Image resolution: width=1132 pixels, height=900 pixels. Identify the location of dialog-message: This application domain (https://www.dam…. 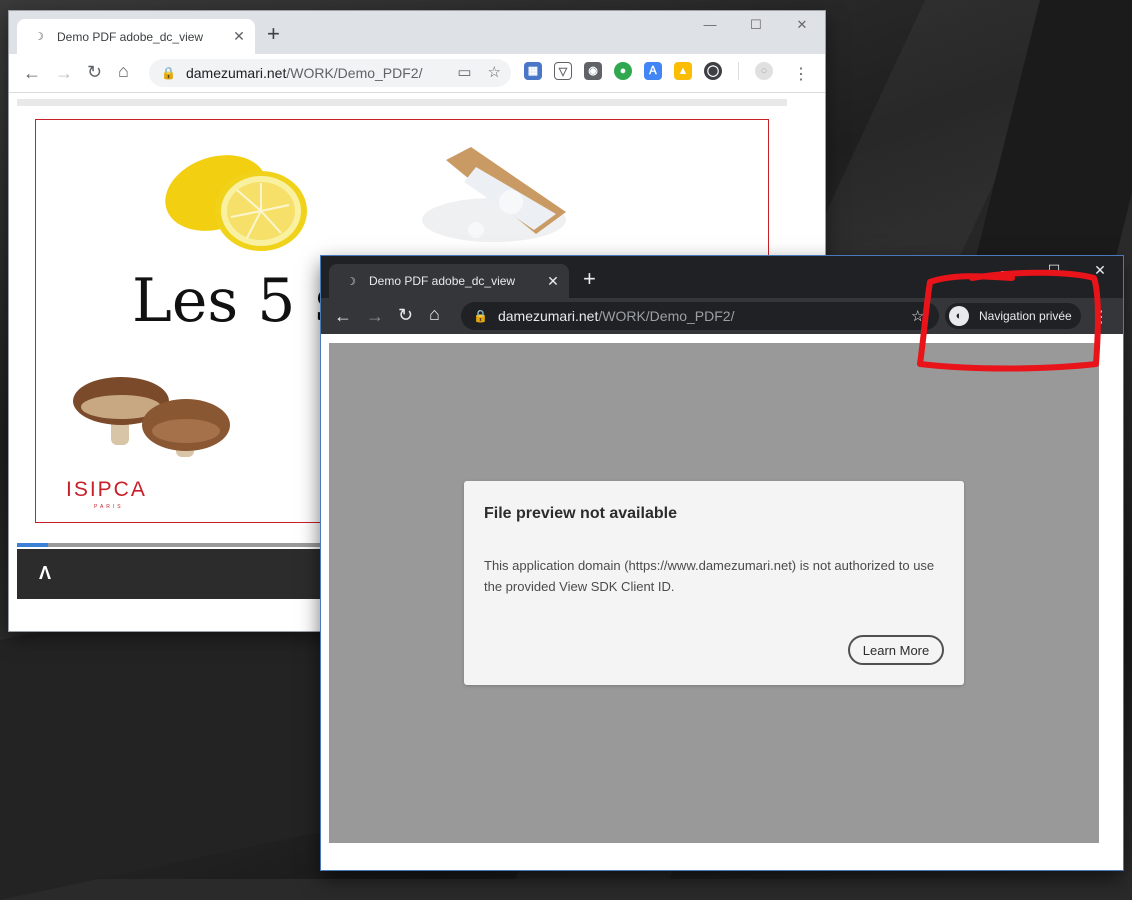
(709, 576).